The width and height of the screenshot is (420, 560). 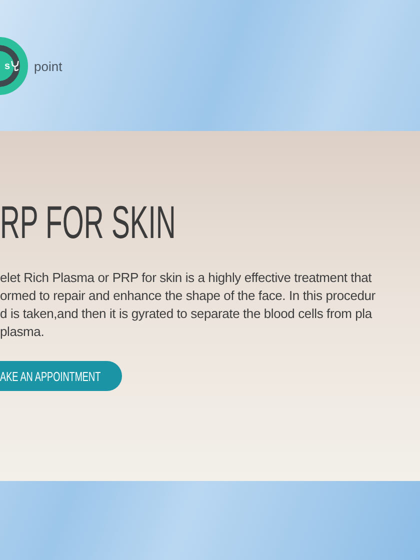 I want to click on logo-letter: s, so click(x=7, y=66).